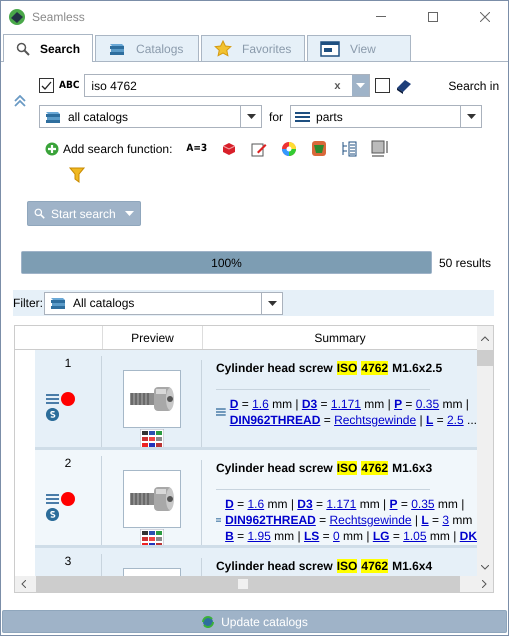  Describe the element at coordinates (415, 536) in the screenshot. I see `value-link: 1.05` at that location.